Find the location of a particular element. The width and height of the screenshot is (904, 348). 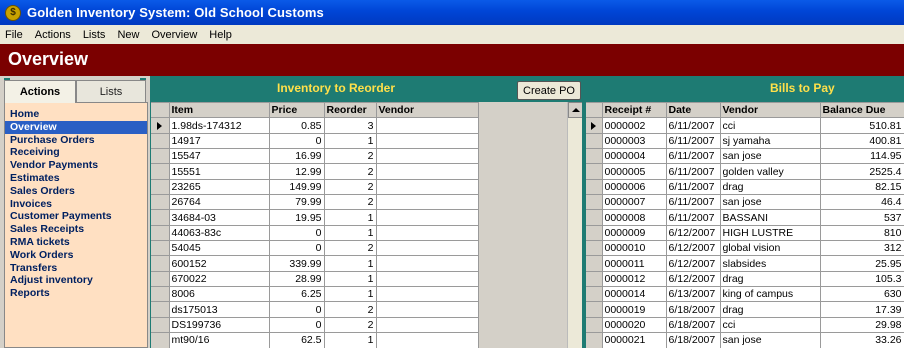

cell-price: 19.95 is located at coordinates (297, 217).